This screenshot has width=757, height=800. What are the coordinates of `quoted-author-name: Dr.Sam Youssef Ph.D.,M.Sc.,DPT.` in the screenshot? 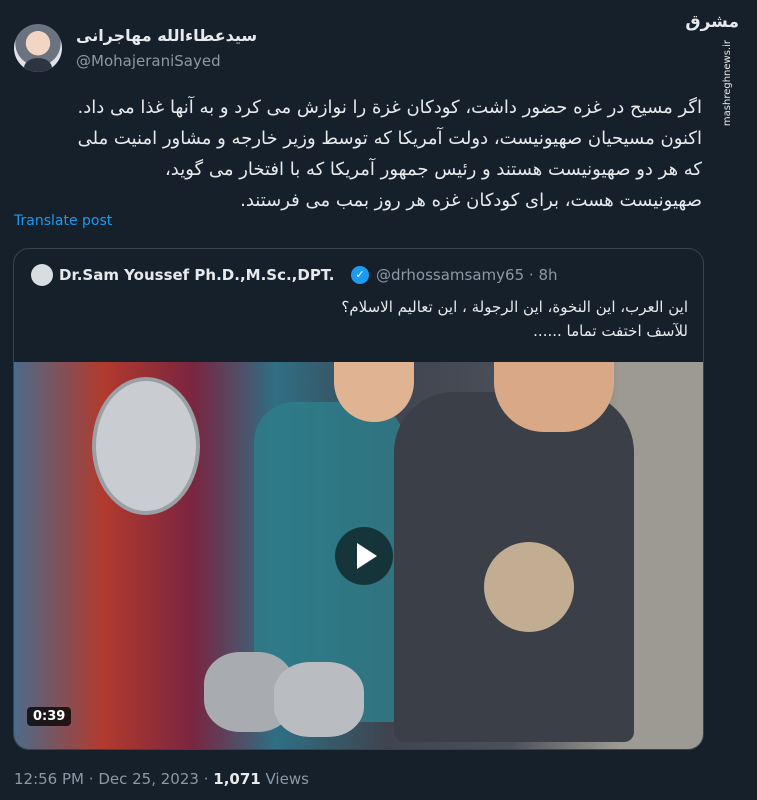 It's located at (196, 275).